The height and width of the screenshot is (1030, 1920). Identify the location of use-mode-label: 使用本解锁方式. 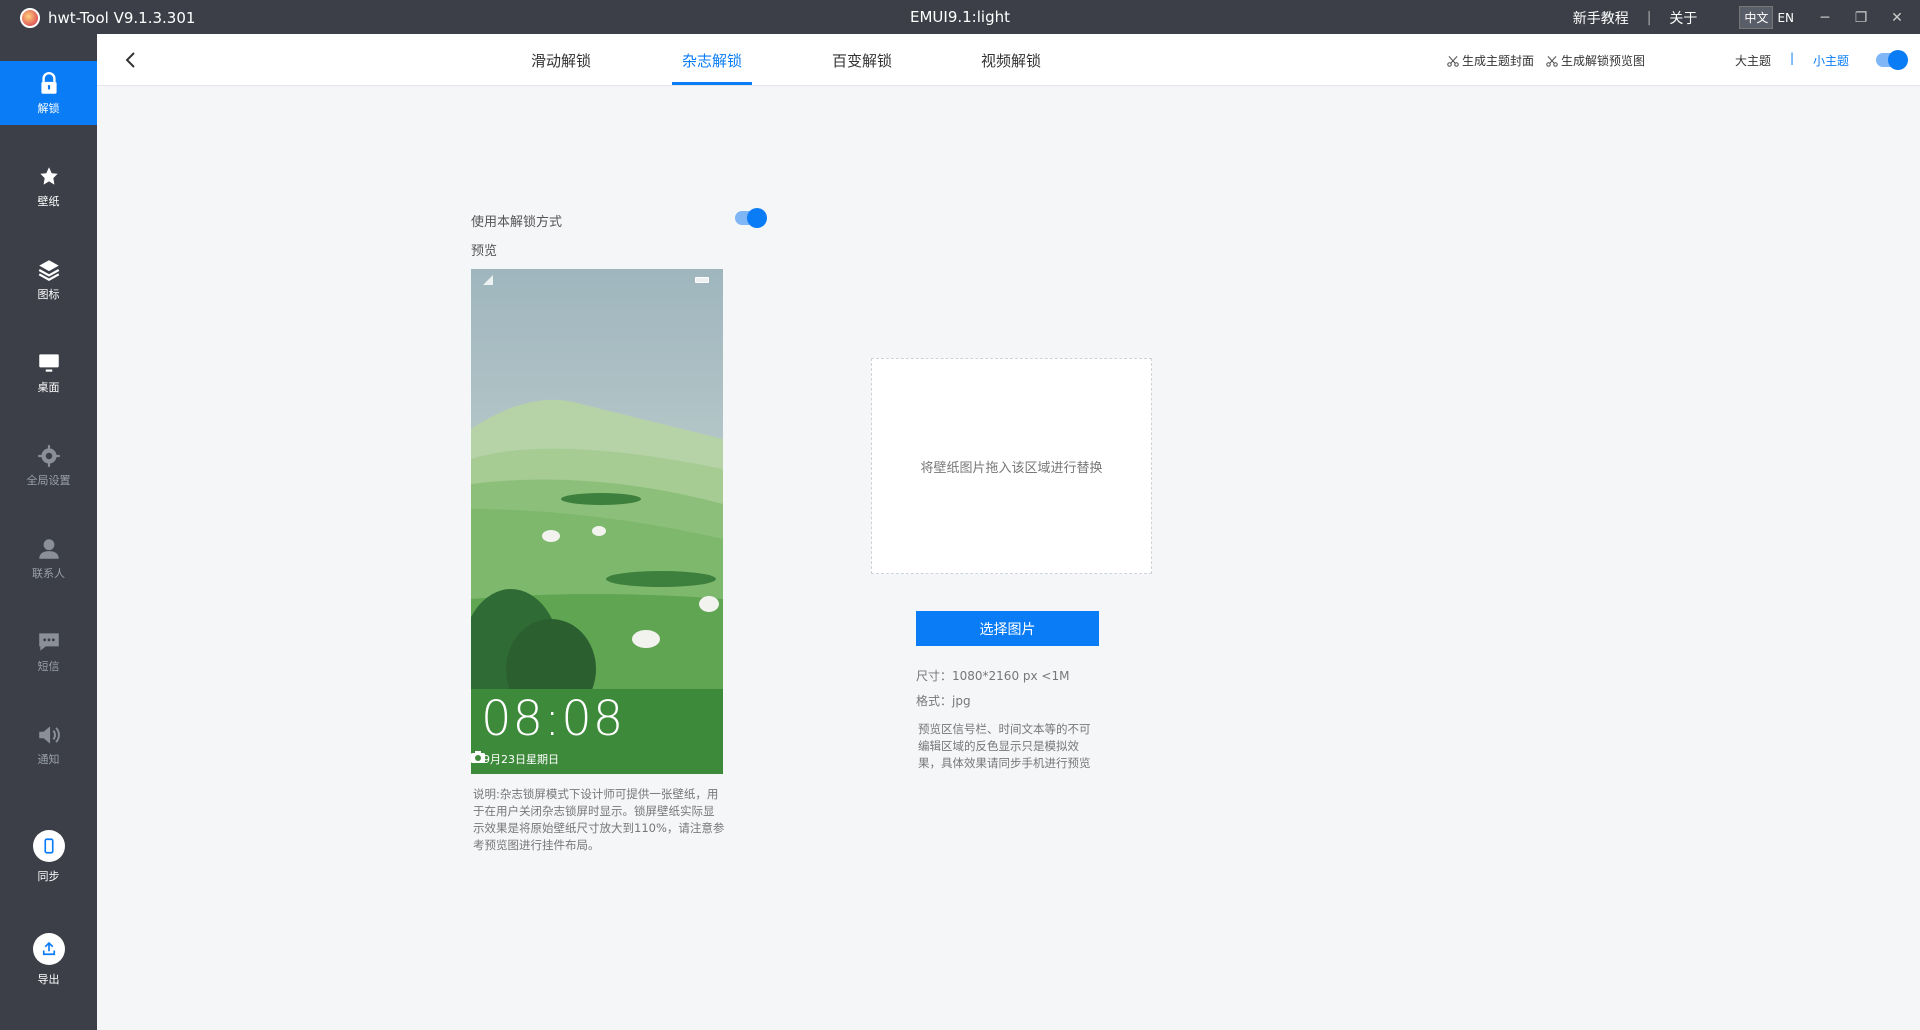
(517, 222).